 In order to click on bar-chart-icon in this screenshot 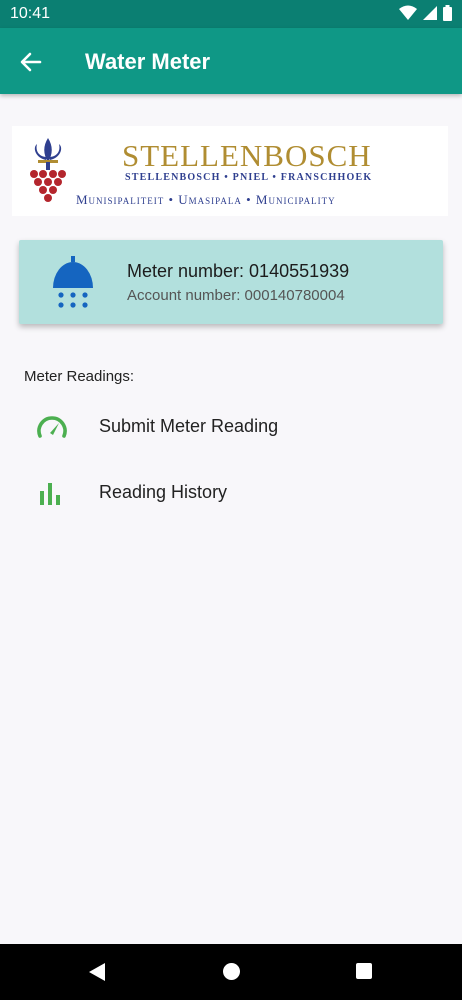, I will do `click(50, 494)`.